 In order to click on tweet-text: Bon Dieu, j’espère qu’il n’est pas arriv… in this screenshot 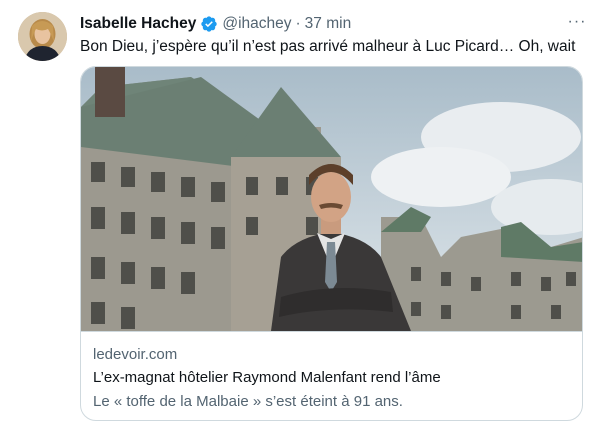, I will do `click(328, 46)`.